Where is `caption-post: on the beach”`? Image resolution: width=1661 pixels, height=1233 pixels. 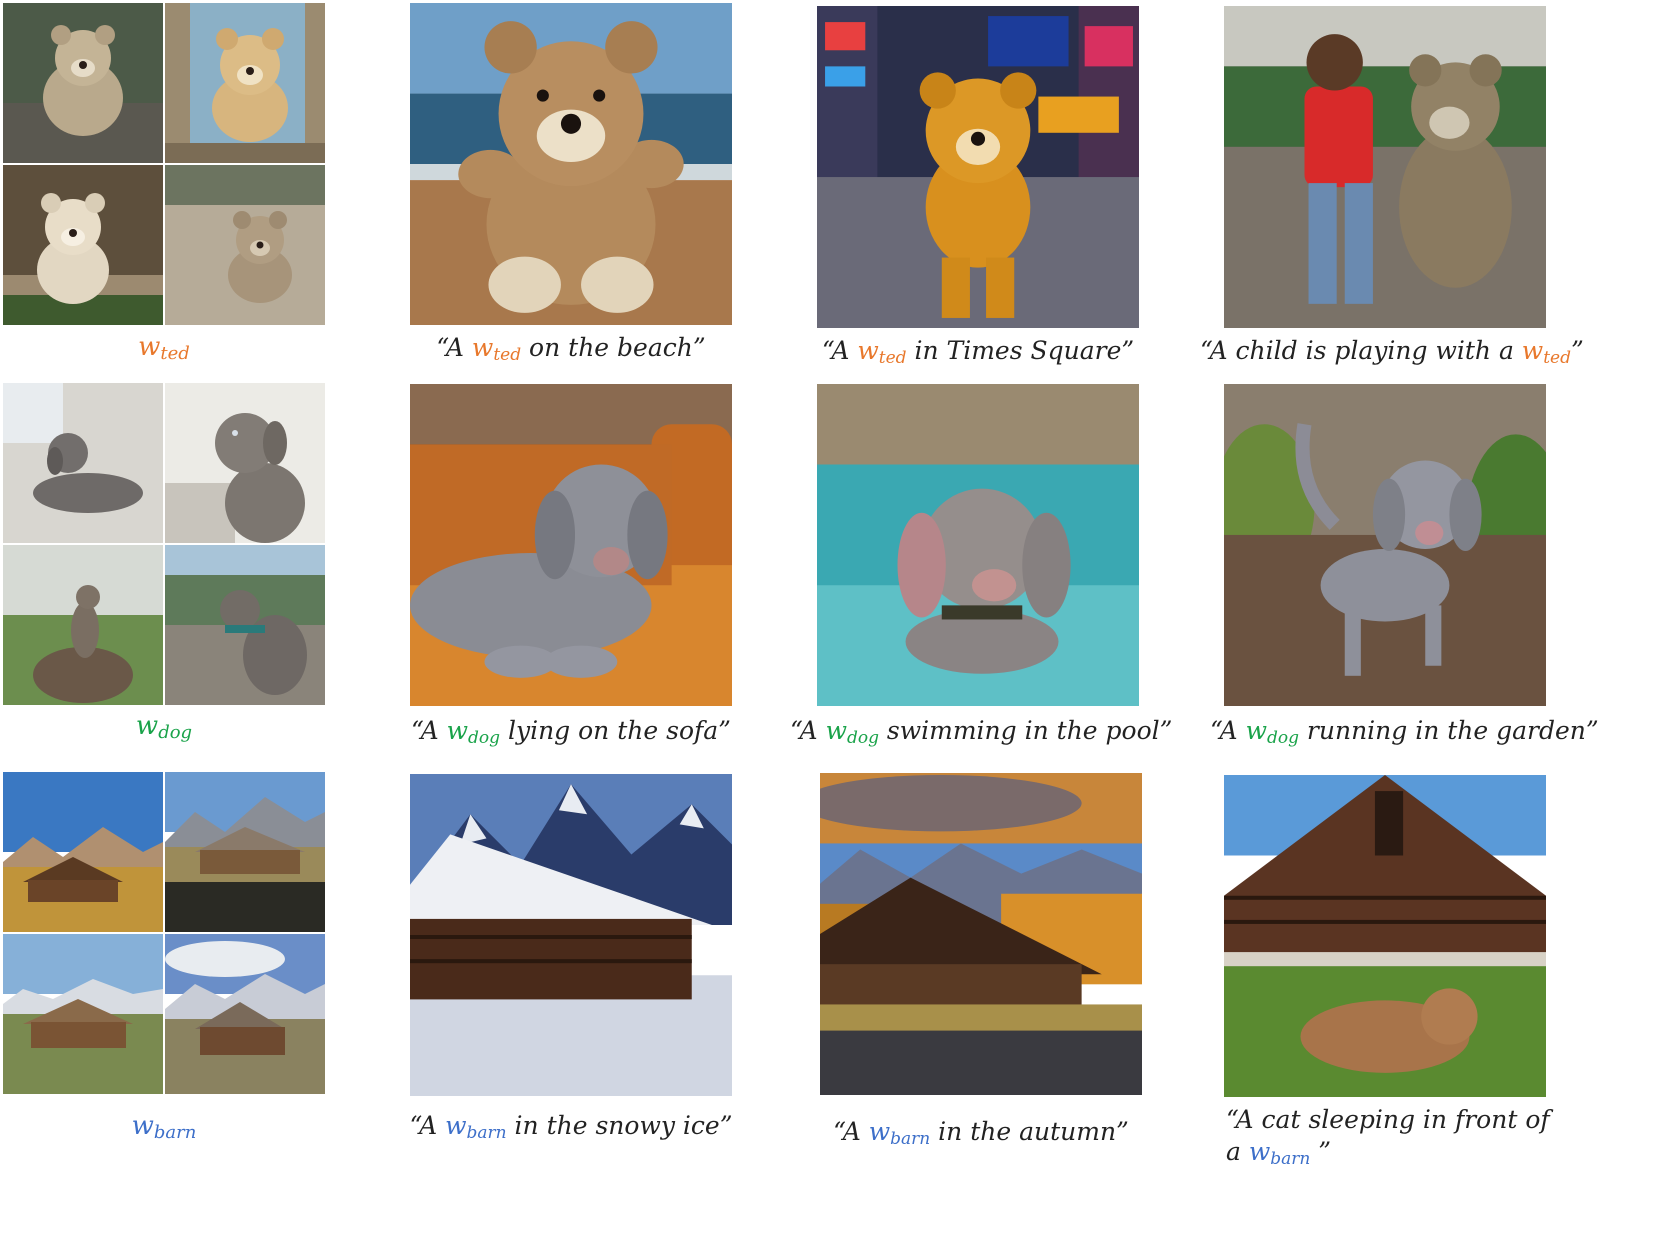
caption-post: on the beach” is located at coordinates (613, 347).